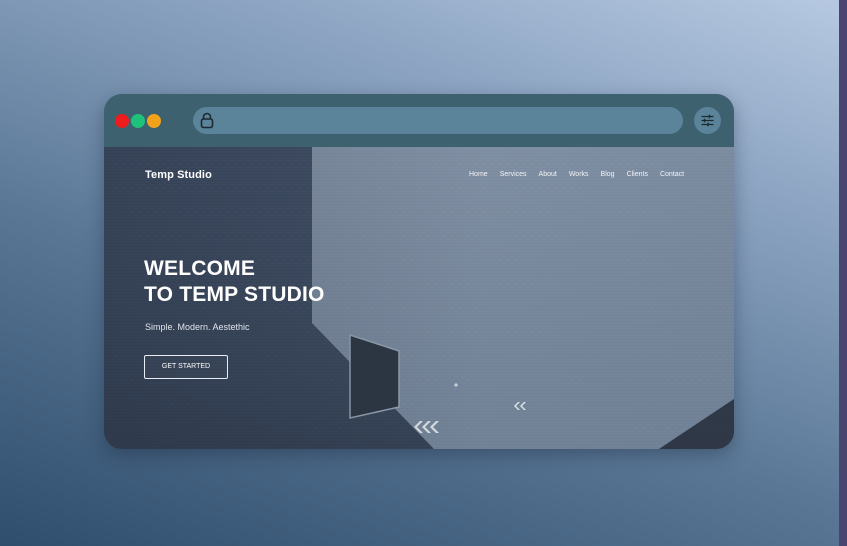 This screenshot has width=847, height=546. What do you see at coordinates (438, 120) in the screenshot?
I see `address-bar` at bounding box center [438, 120].